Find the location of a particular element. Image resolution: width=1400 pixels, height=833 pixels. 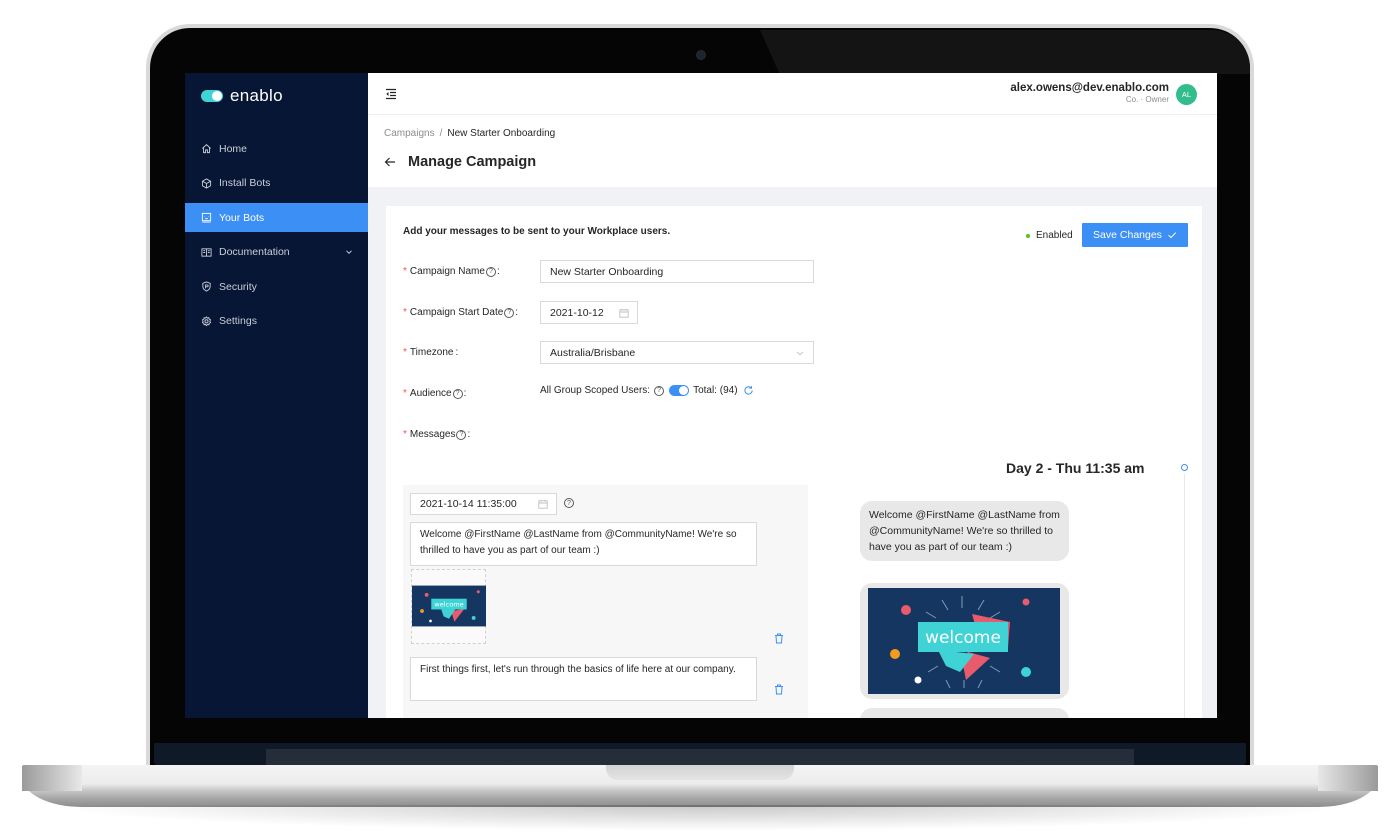

label-text: Timezone is located at coordinates (431, 352).